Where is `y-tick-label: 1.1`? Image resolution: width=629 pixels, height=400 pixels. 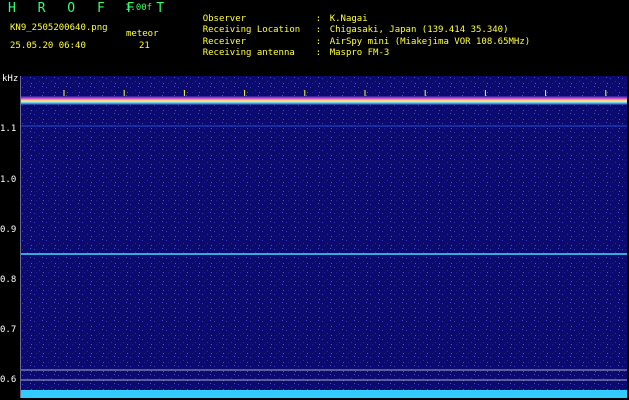 y-tick-label: 1.1 is located at coordinates (8, 129).